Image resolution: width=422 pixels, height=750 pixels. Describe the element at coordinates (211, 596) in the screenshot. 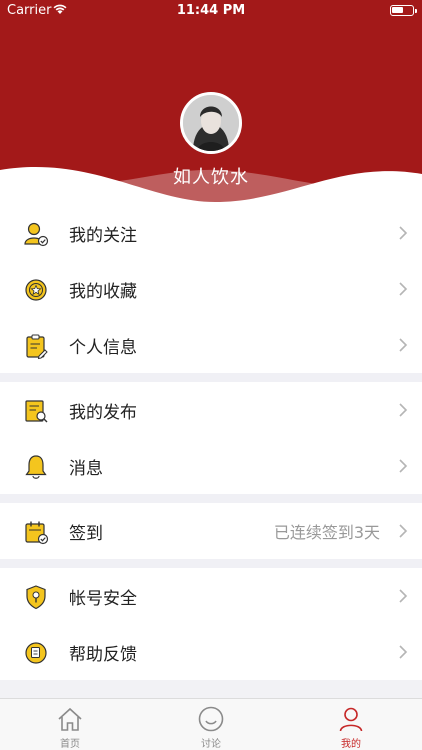

I see `menu-item-account-security: 帐号安全` at that location.